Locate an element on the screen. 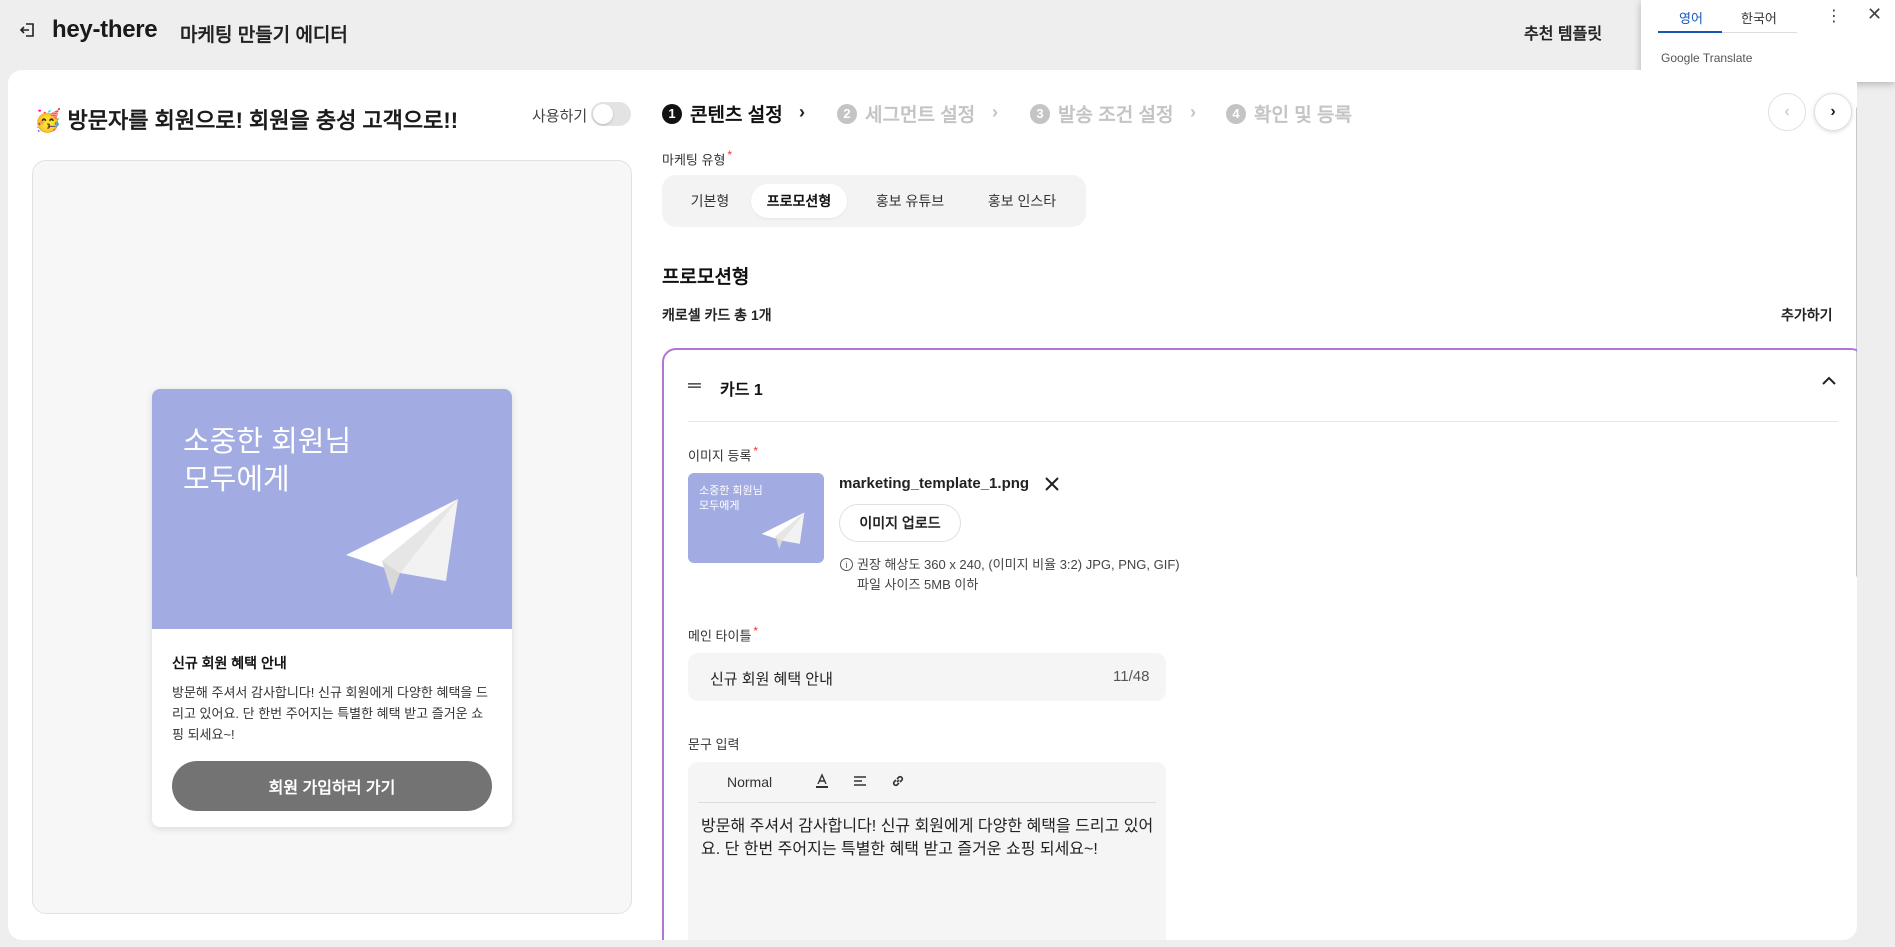 The width and height of the screenshot is (1895, 947). step-label: 콘텐츠 설정 is located at coordinates (736, 115).